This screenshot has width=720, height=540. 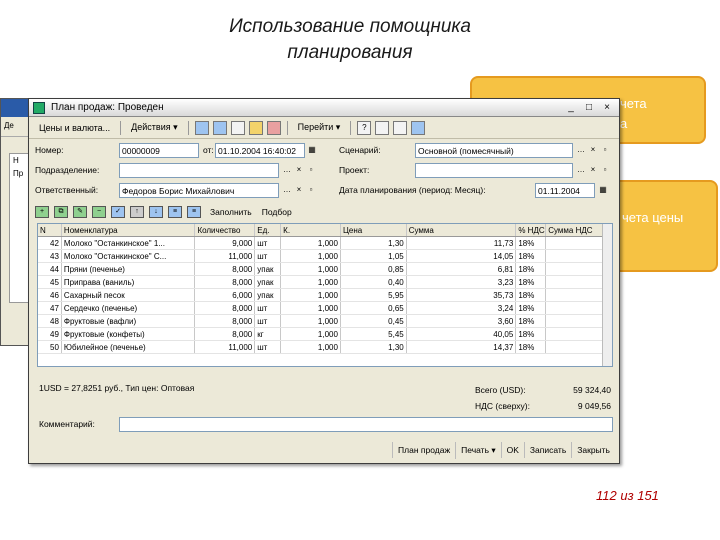 What do you see at coordinates (156, 212) in the screenshot?
I see `move-down-icon: ↓` at bounding box center [156, 212].